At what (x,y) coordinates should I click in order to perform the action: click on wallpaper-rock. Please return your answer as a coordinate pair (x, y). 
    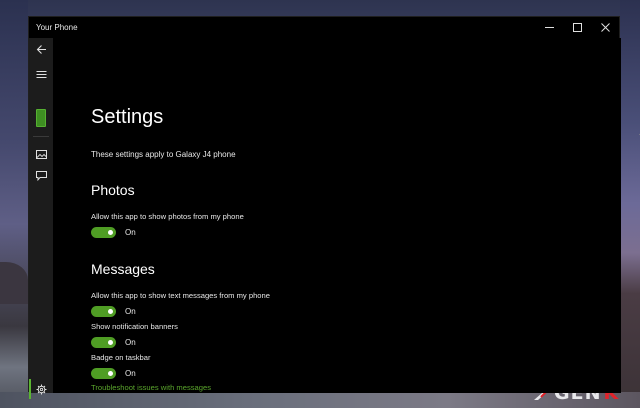
    Looking at the image, I should click on (14, 283).